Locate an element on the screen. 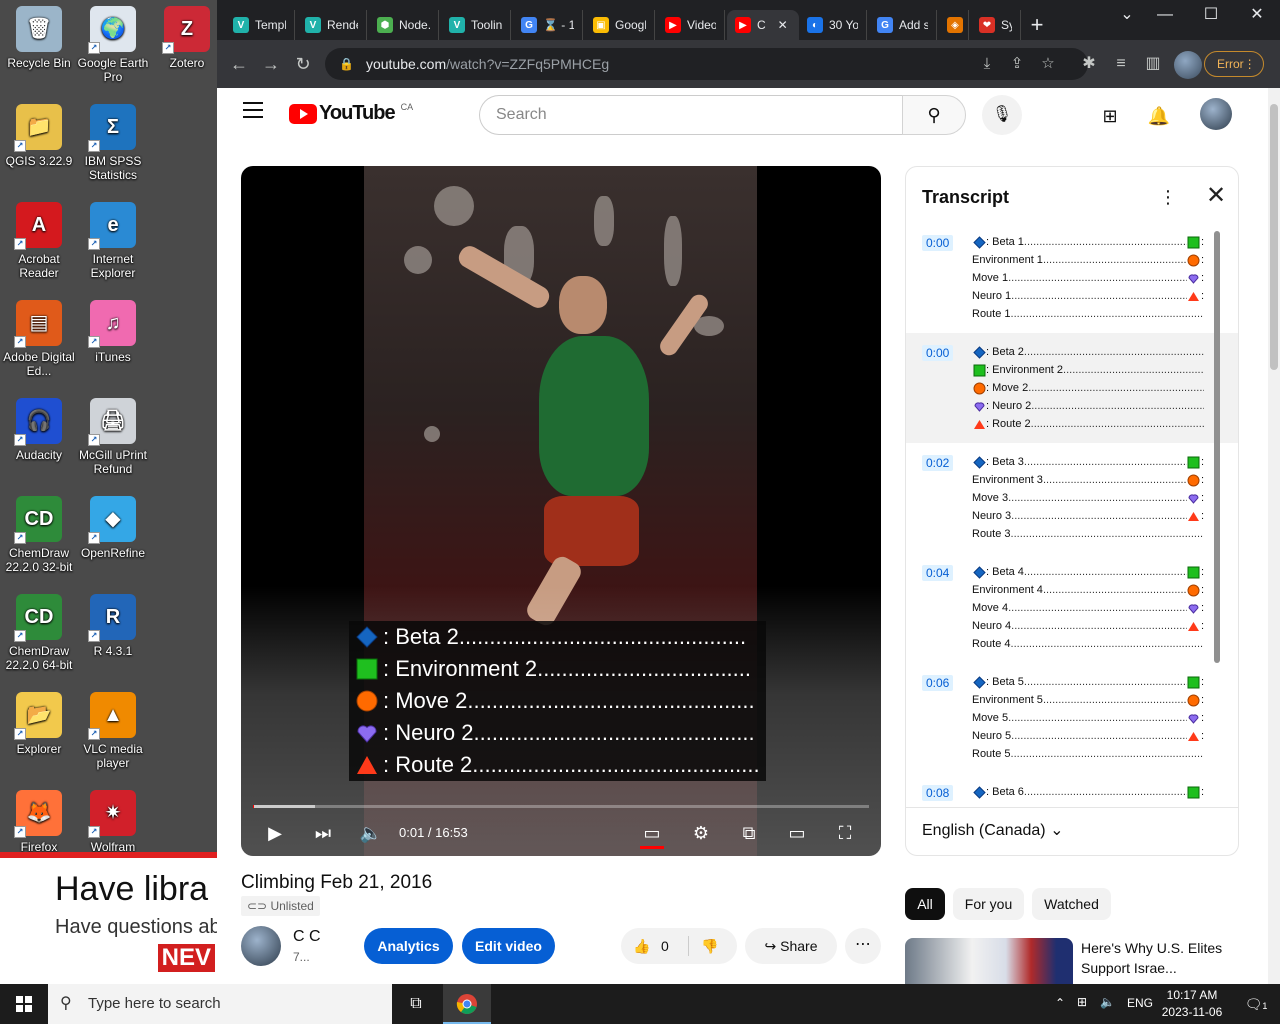 The width and height of the screenshot is (1280, 1024). tab: V Rende is located at coordinates (332, 25).